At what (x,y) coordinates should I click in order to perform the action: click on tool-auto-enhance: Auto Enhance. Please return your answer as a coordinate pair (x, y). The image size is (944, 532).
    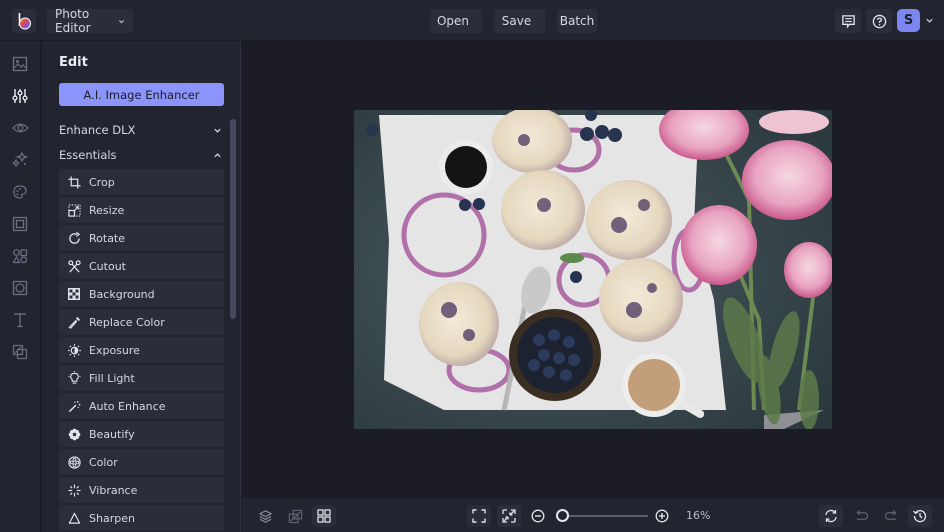
    Looking at the image, I should click on (141, 406).